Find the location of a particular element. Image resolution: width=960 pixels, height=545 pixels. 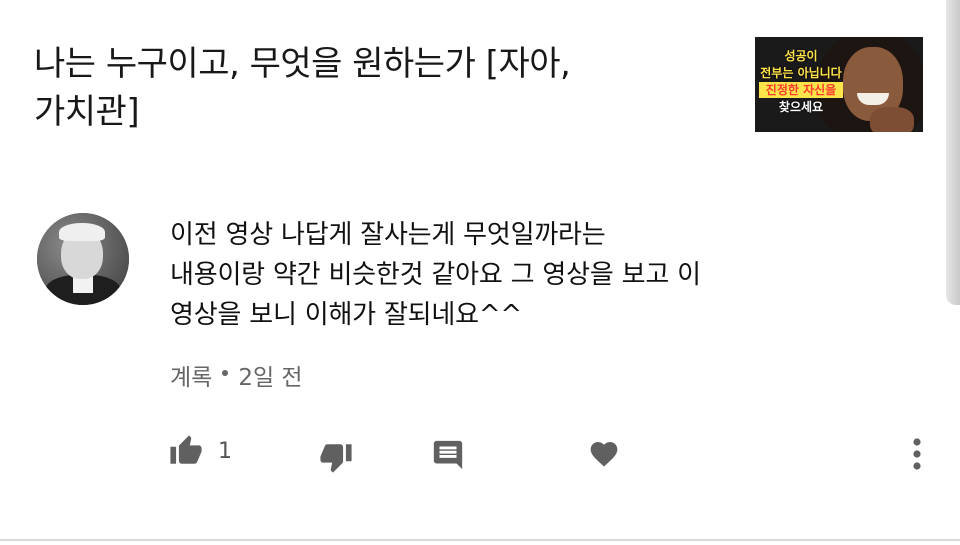

video-title-line2: 가치관] is located at coordinates (87, 112).